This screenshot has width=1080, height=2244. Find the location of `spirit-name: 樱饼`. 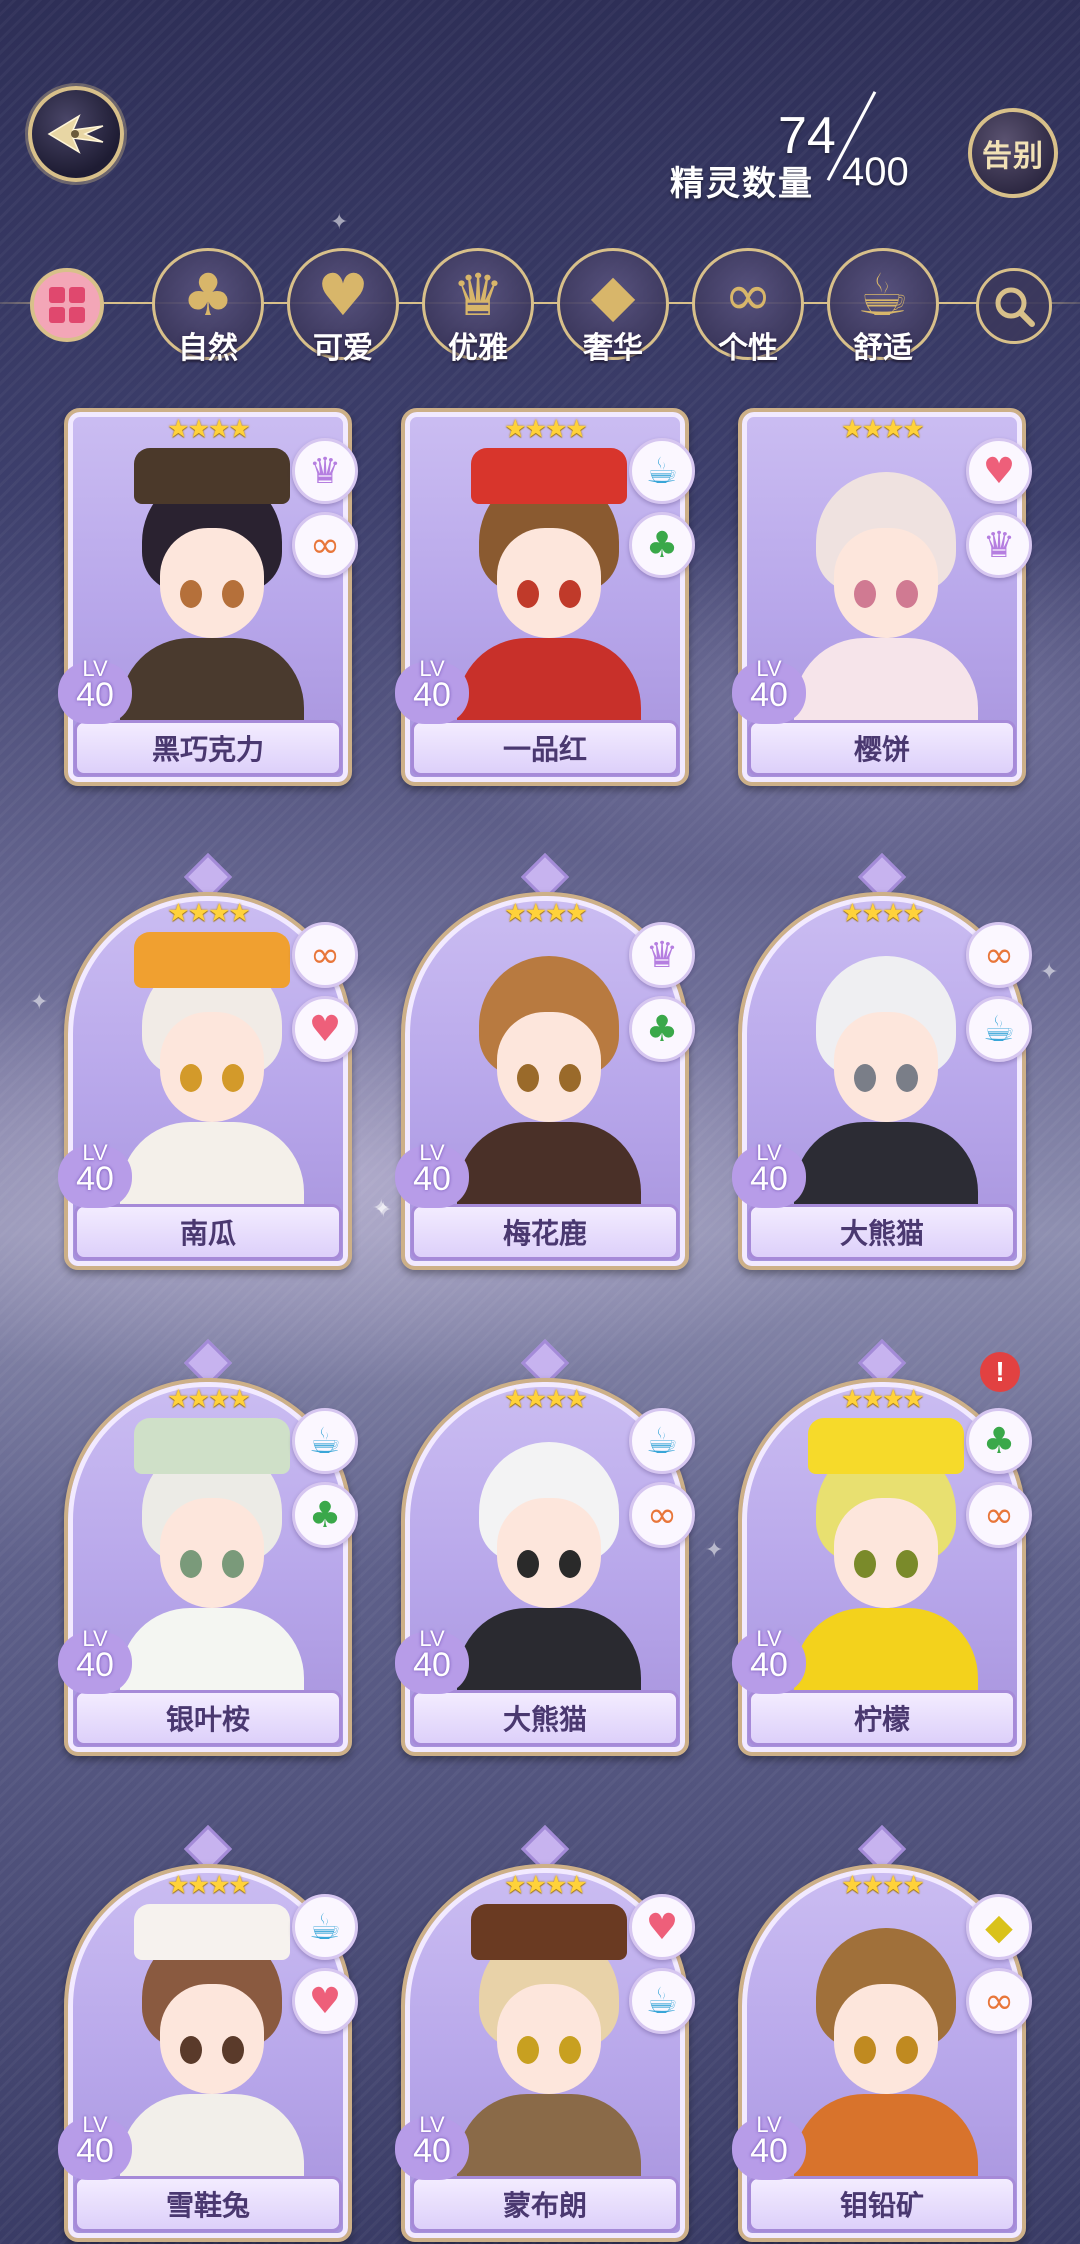

spirit-name: 樱饼 is located at coordinates (881, 749).